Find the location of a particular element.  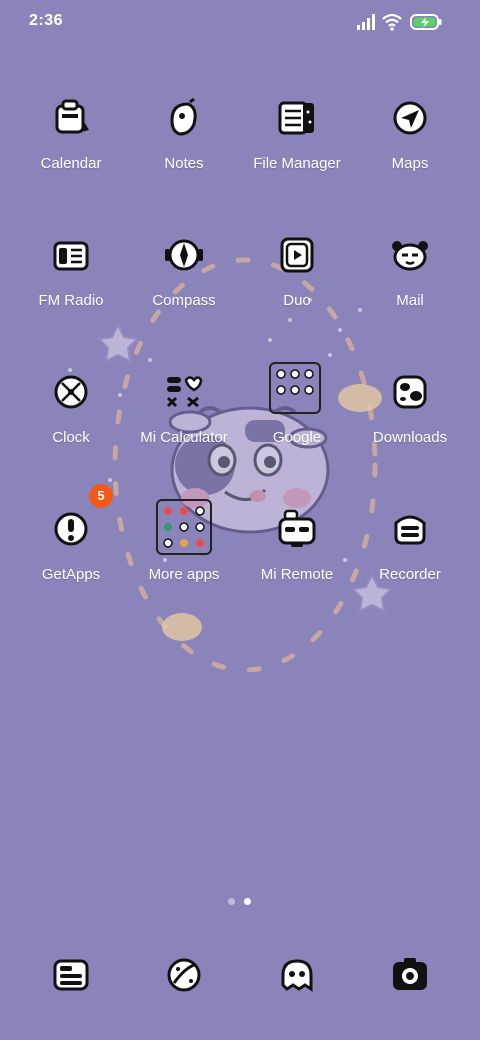

calculator-icon is located at coordinates (184, 392).